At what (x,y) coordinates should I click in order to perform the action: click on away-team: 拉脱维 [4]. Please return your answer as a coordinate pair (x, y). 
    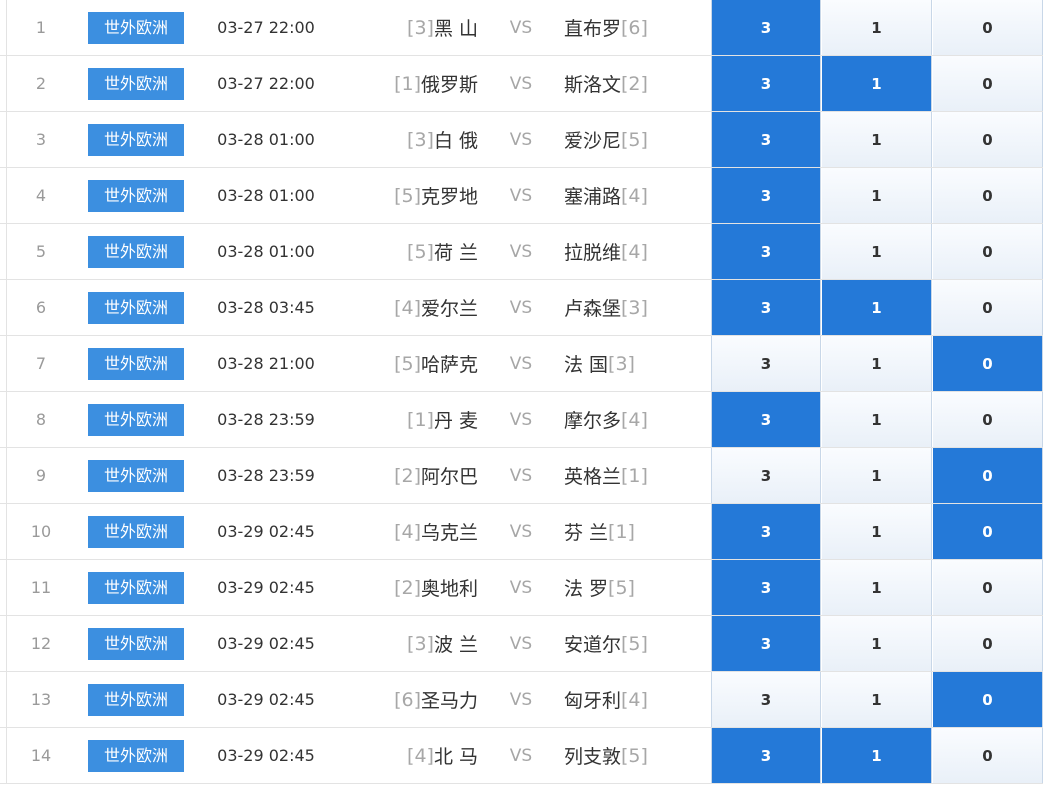
    Looking at the image, I should click on (634, 251).